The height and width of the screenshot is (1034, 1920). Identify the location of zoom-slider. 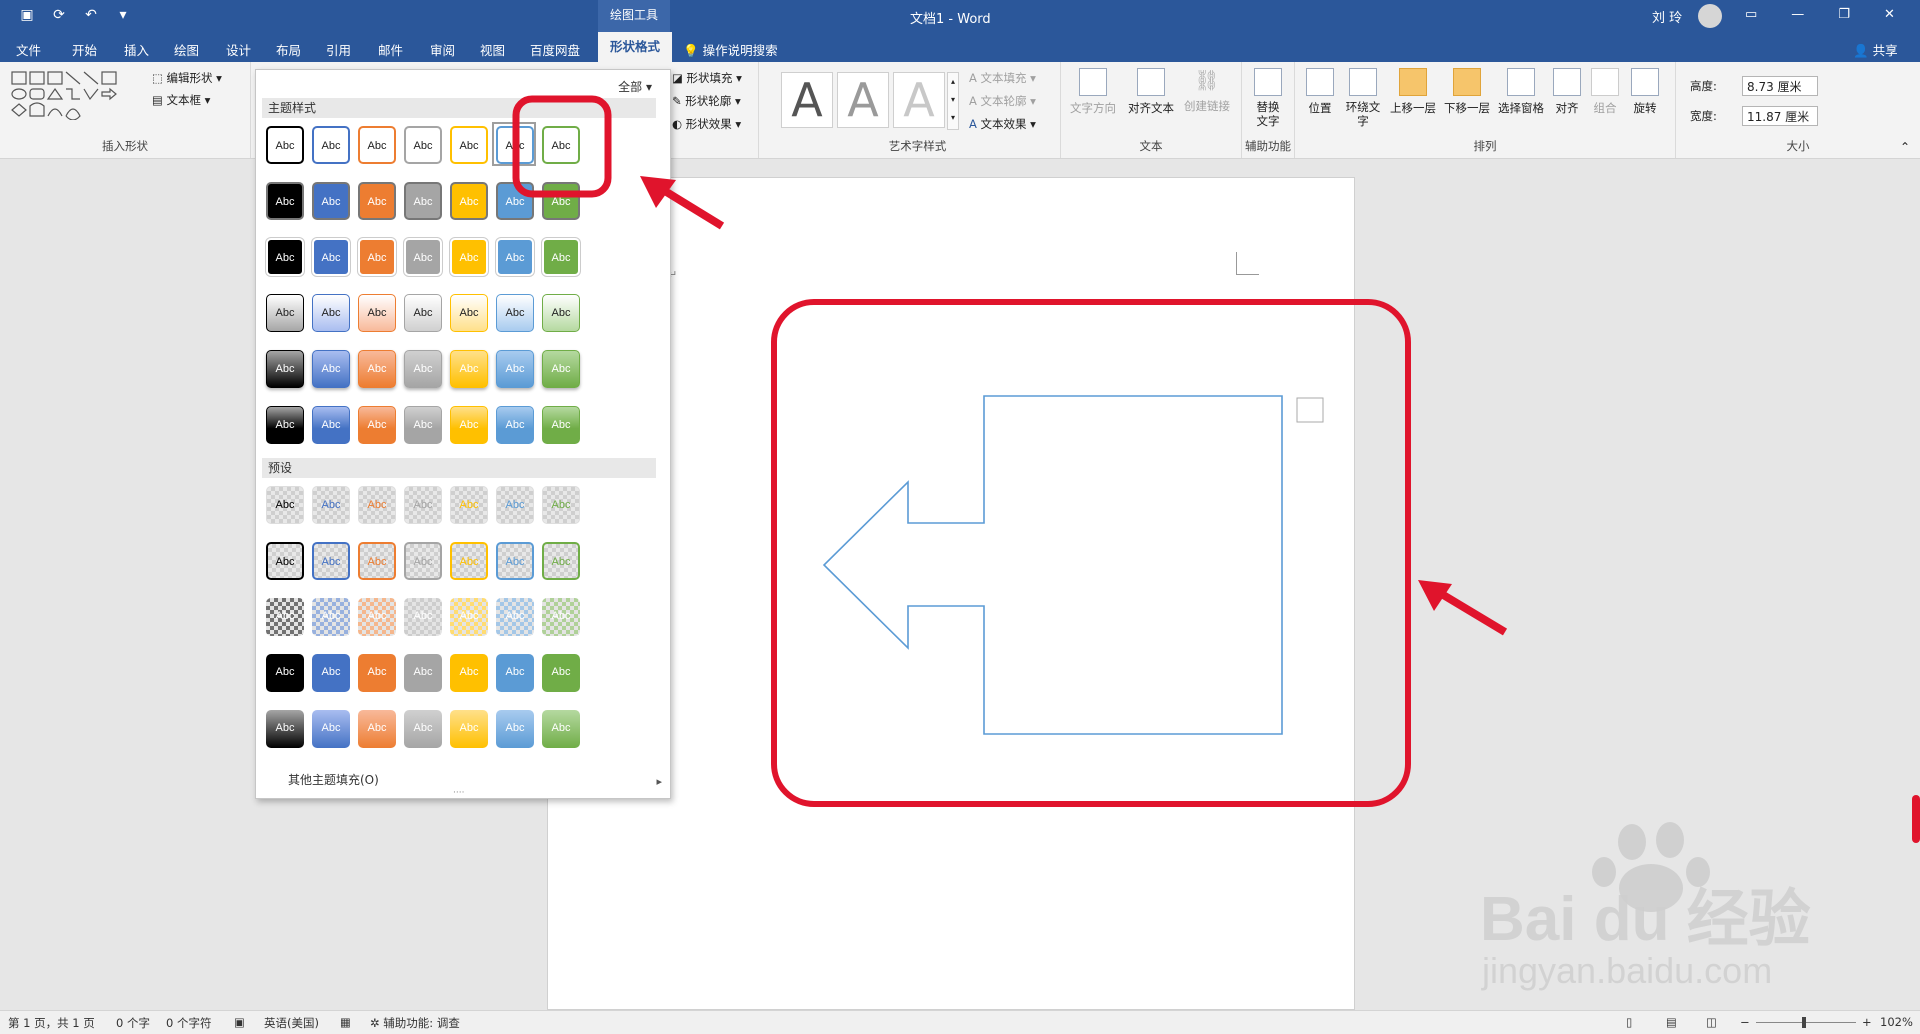
(1806, 1022).